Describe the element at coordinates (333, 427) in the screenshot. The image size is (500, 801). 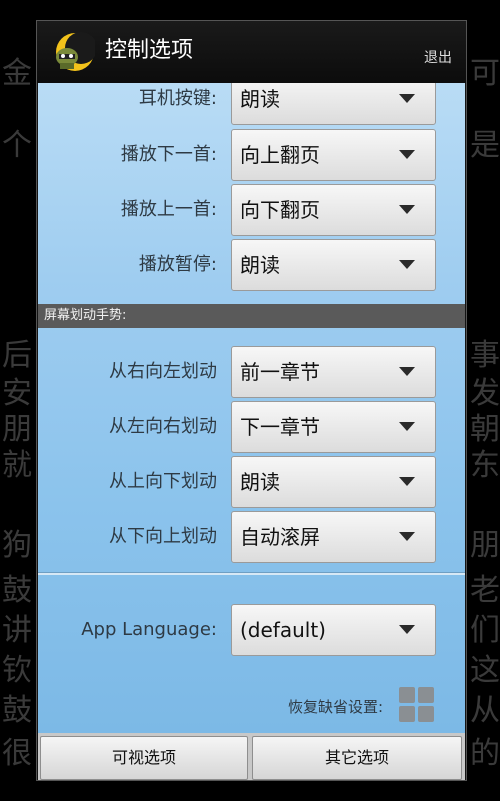
I see `swipe-left-to-right-dropdown: 下一章节` at that location.